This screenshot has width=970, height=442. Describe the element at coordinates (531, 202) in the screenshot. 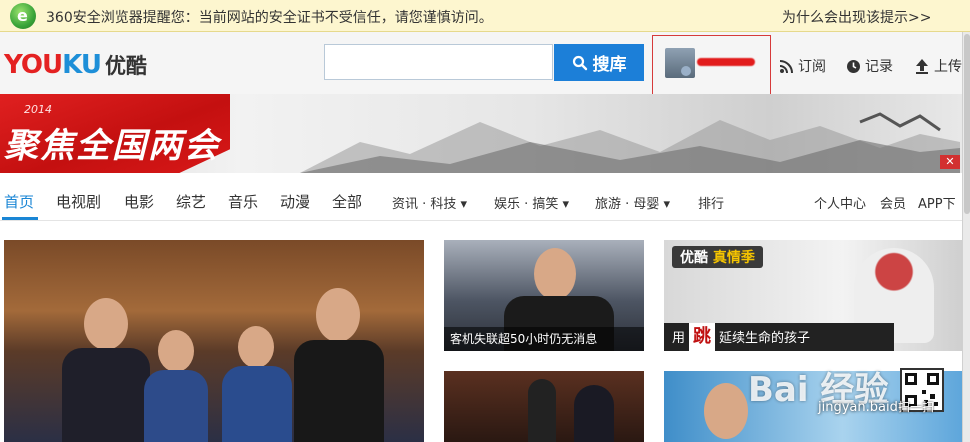

I see `dropdown-ent-funny: 娱乐 · 搞笑 ▾` at that location.